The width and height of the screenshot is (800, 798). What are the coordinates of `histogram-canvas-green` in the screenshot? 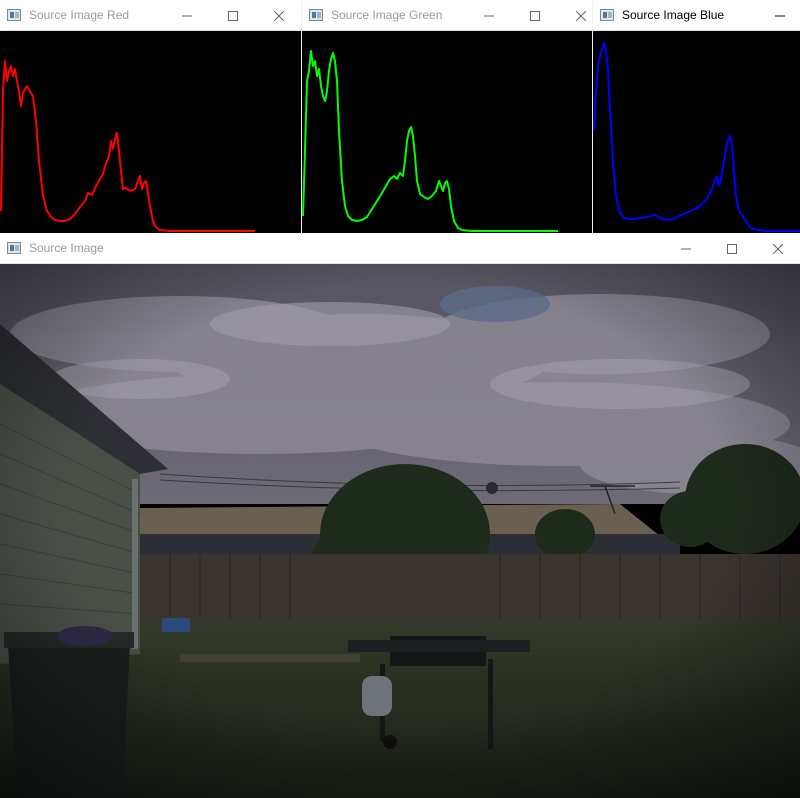 It's located at (447, 132).